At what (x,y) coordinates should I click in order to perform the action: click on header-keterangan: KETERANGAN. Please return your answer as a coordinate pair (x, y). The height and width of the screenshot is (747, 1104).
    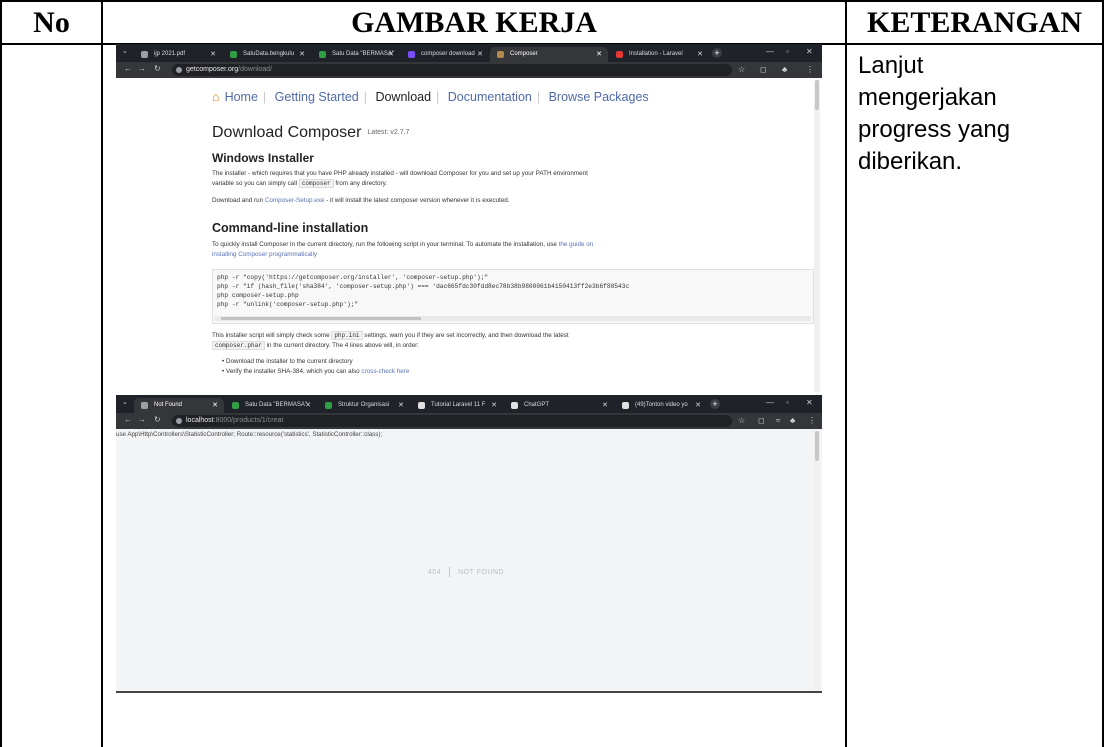
    Looking at the image, I should click on (974, 22).